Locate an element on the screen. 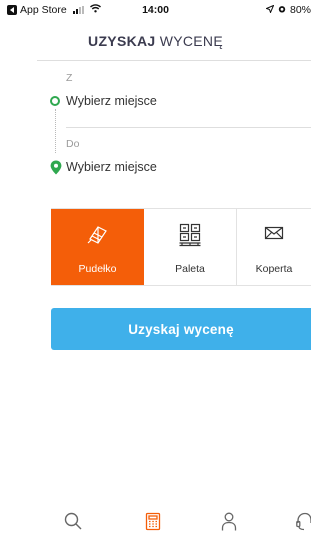 This screenshot has height=542, width=320. page-title-bold: UZYSKAJ is located at coordinates (122, 41).